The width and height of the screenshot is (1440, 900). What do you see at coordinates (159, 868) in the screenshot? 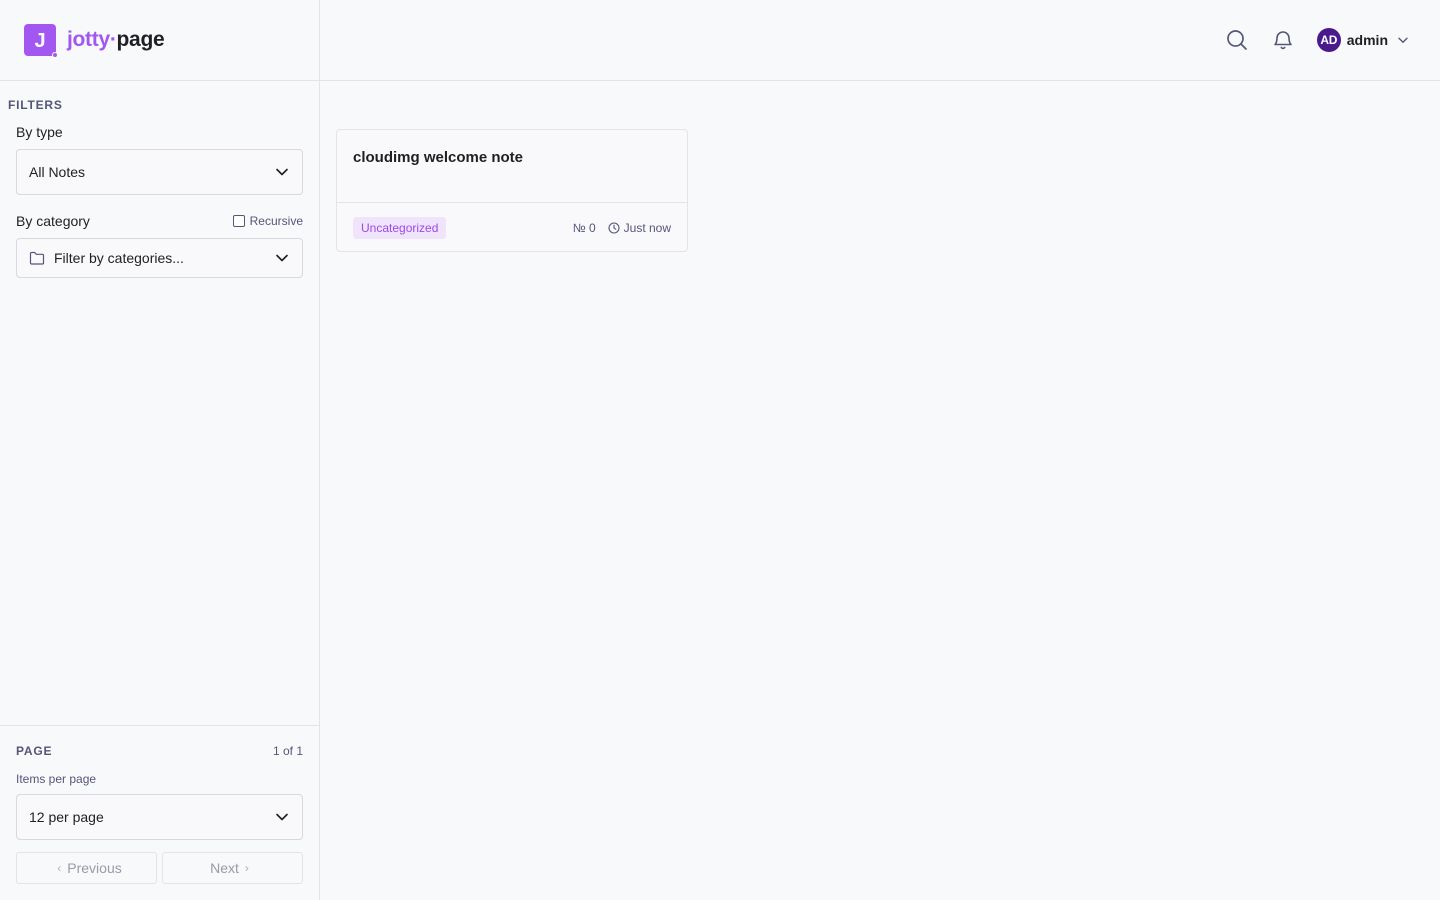
I see `pager: ‹ Previous Next ›` at bounding box center [159, 868].